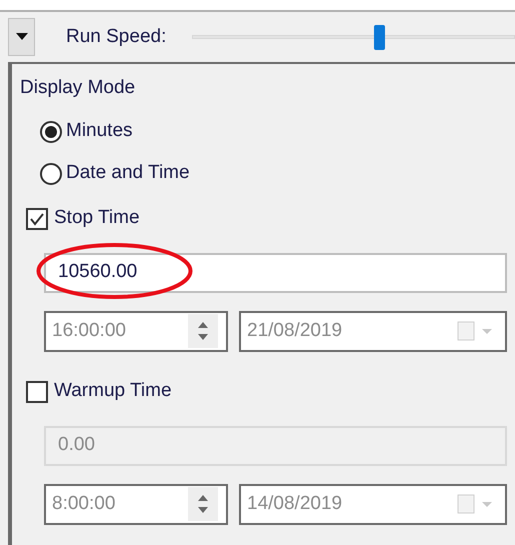  What do you see at coordinates (353, 37) in the screenshot?
I see `speed-slider` at bounding box center [353, 37].